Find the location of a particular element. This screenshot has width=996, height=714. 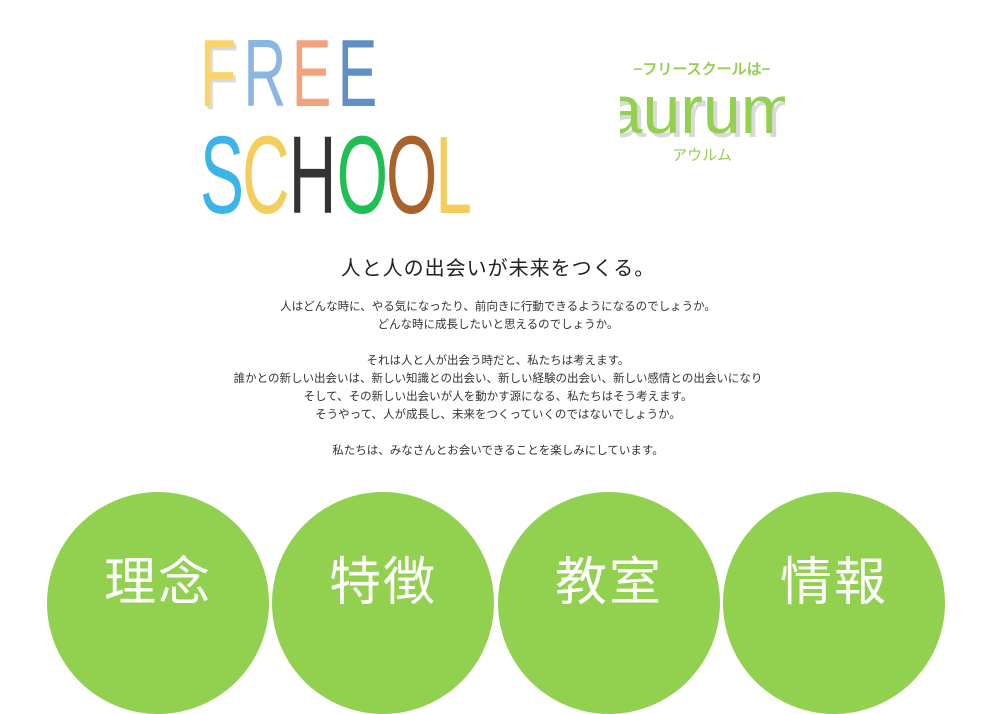

free-school-logo: F F R E E S C H O O L is located at coordinates (336, 127).